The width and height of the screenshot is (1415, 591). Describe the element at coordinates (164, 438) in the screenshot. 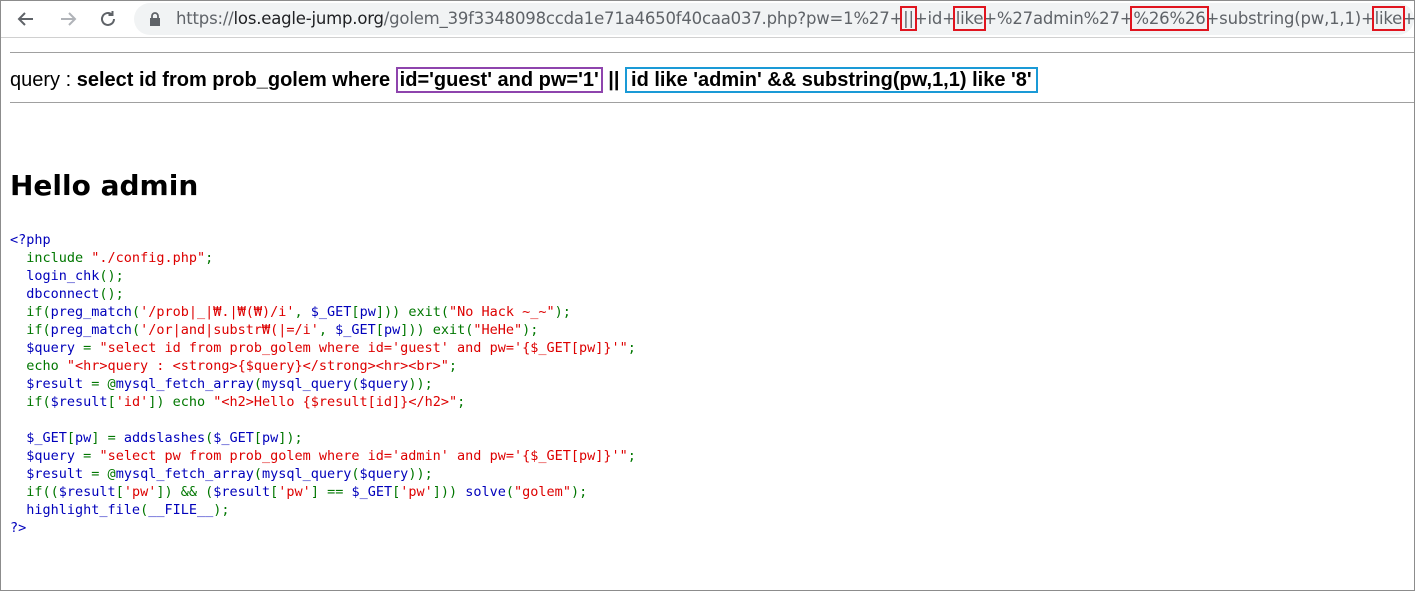

I see `code-token: addslashes` at that location.